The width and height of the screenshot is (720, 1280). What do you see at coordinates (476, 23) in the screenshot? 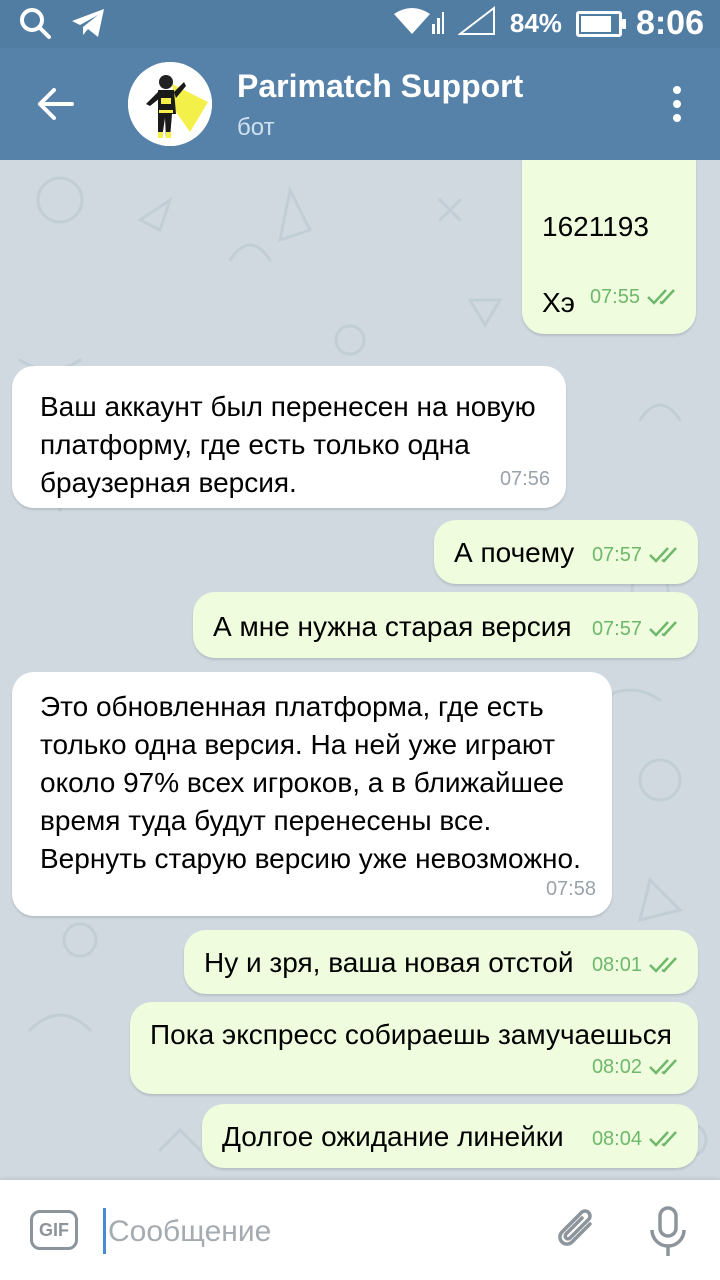
I see `signal-icon` at bounding box center [476, 23].